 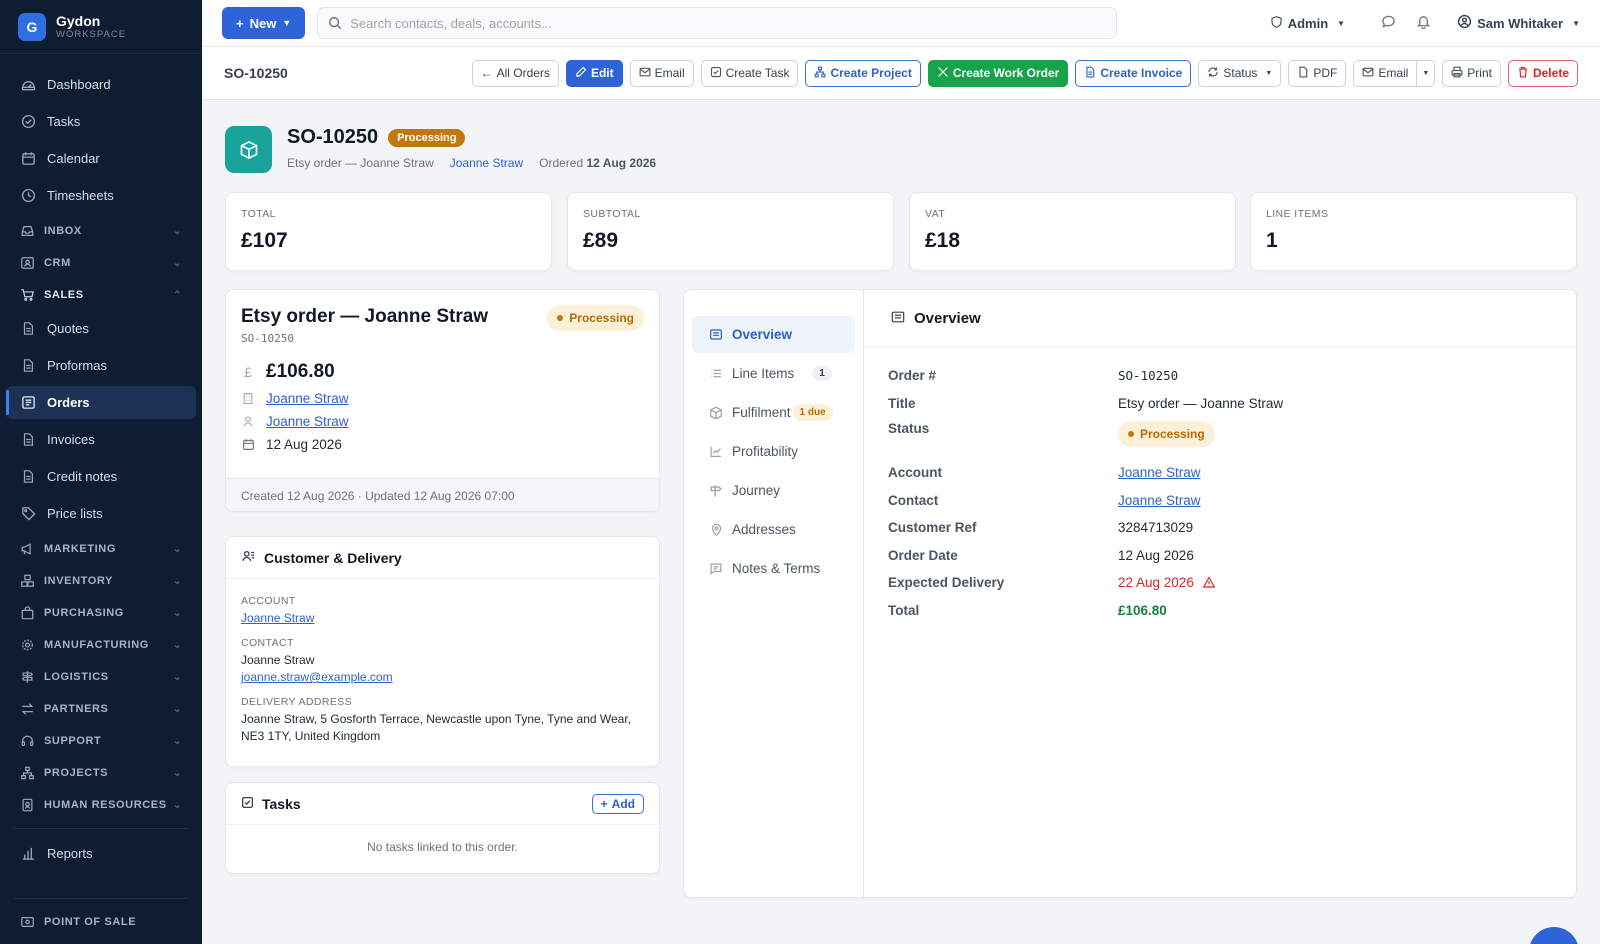 What do you see at coordinates (1220, 473) in the screenshot?
I see `field-account: Account Joanne Straw` at bounding box center [1220, 473].